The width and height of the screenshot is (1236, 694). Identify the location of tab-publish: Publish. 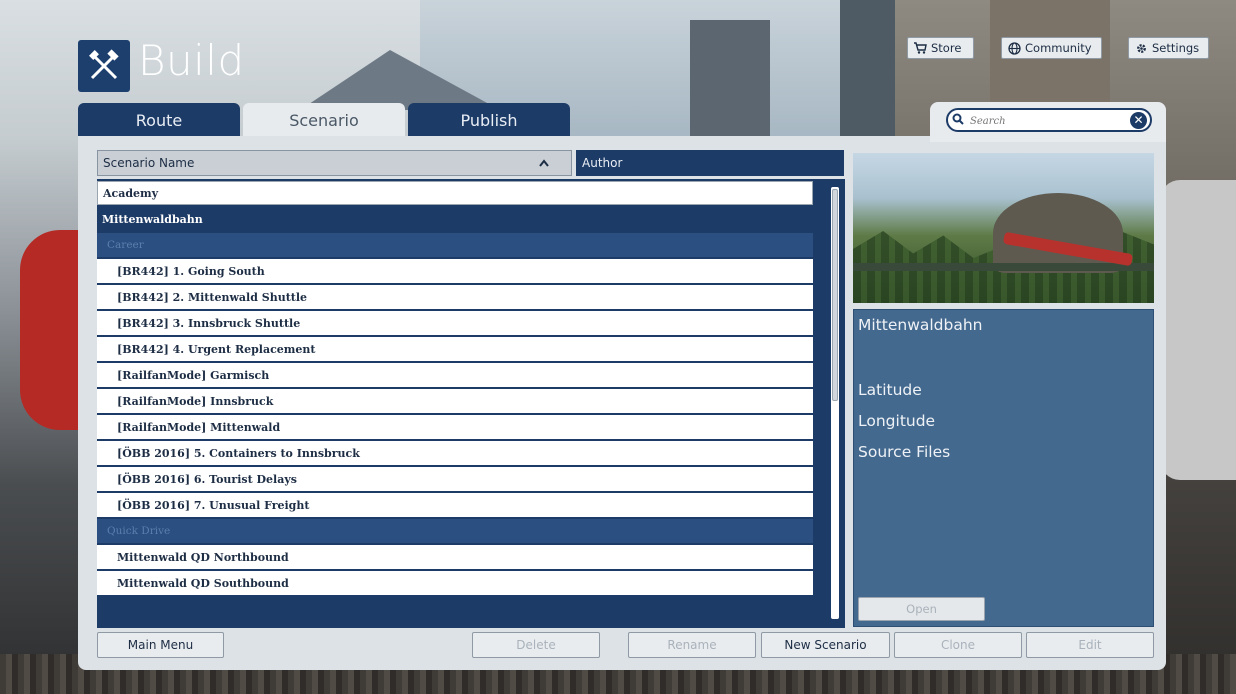
(489, 120).